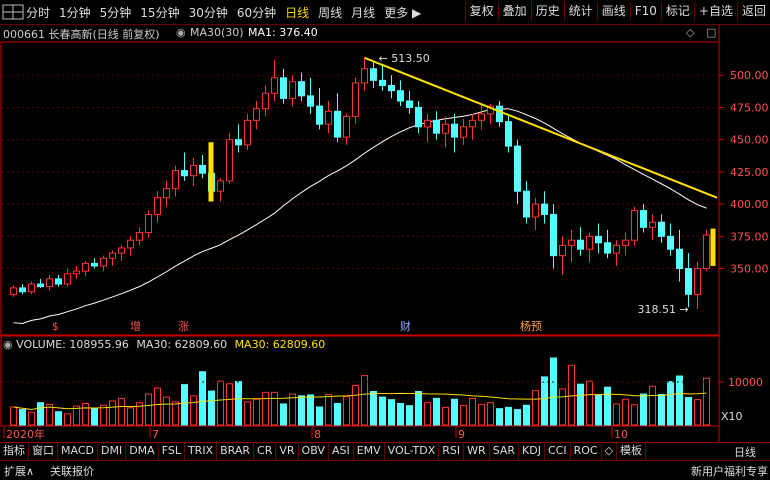  I want to click on volume-ma30-yellow: MA30: 62809.60, so click(280, 344).